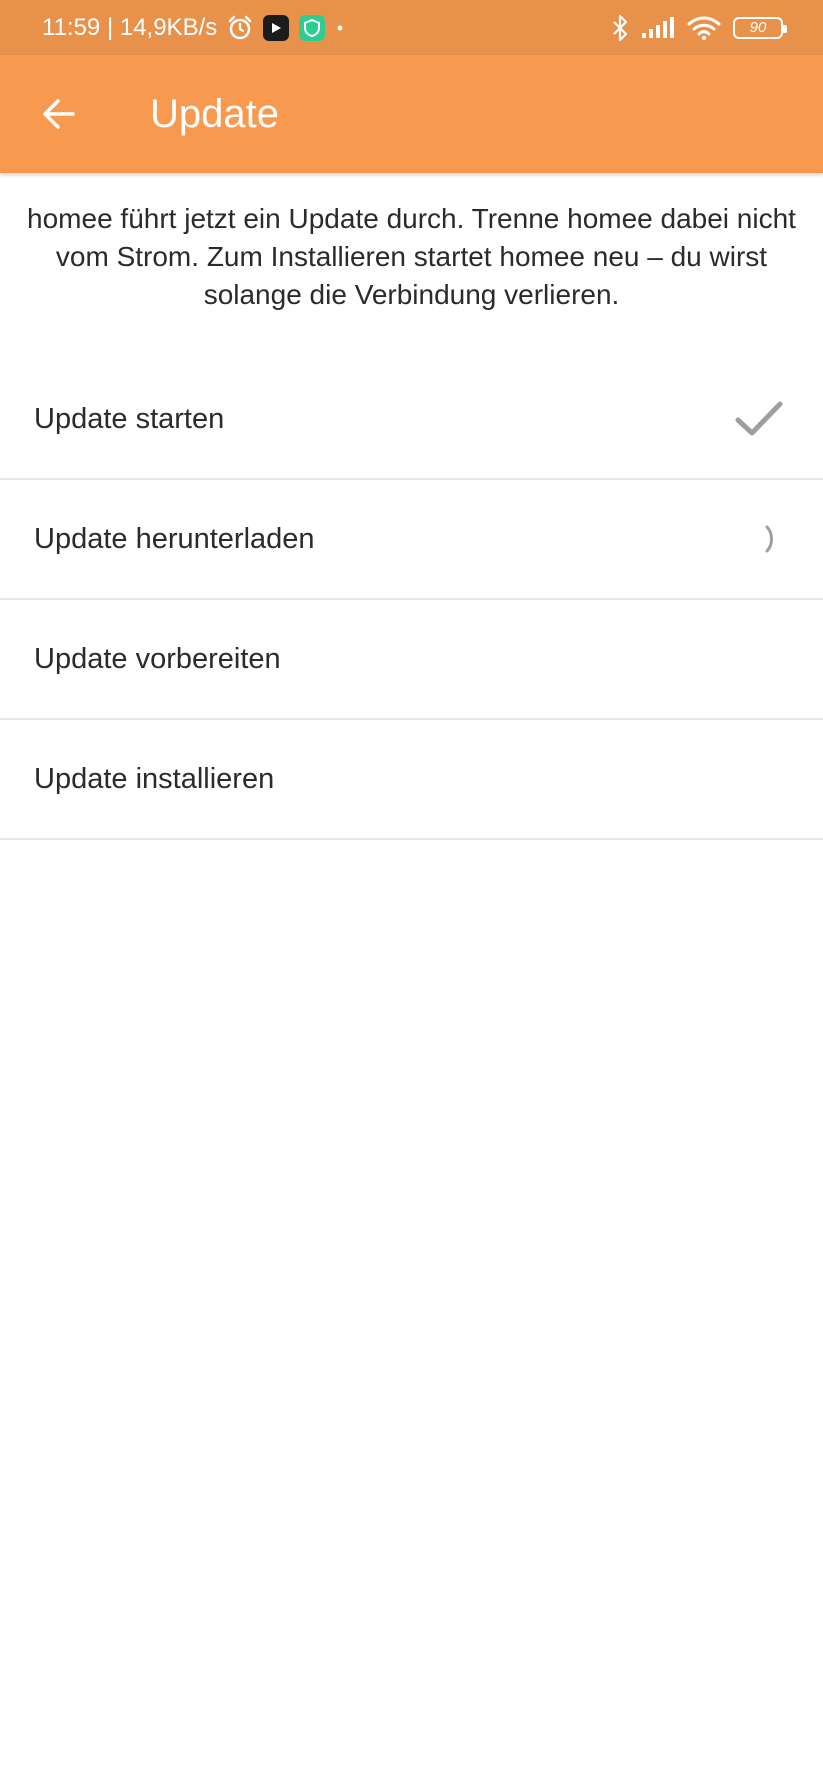 The width and height of the screenshot is (823, 1783). Describe the element at coordinates (411, 660) in the screenshot. I see `step-update-vorbereiten: Update vorbereiten` at that location.